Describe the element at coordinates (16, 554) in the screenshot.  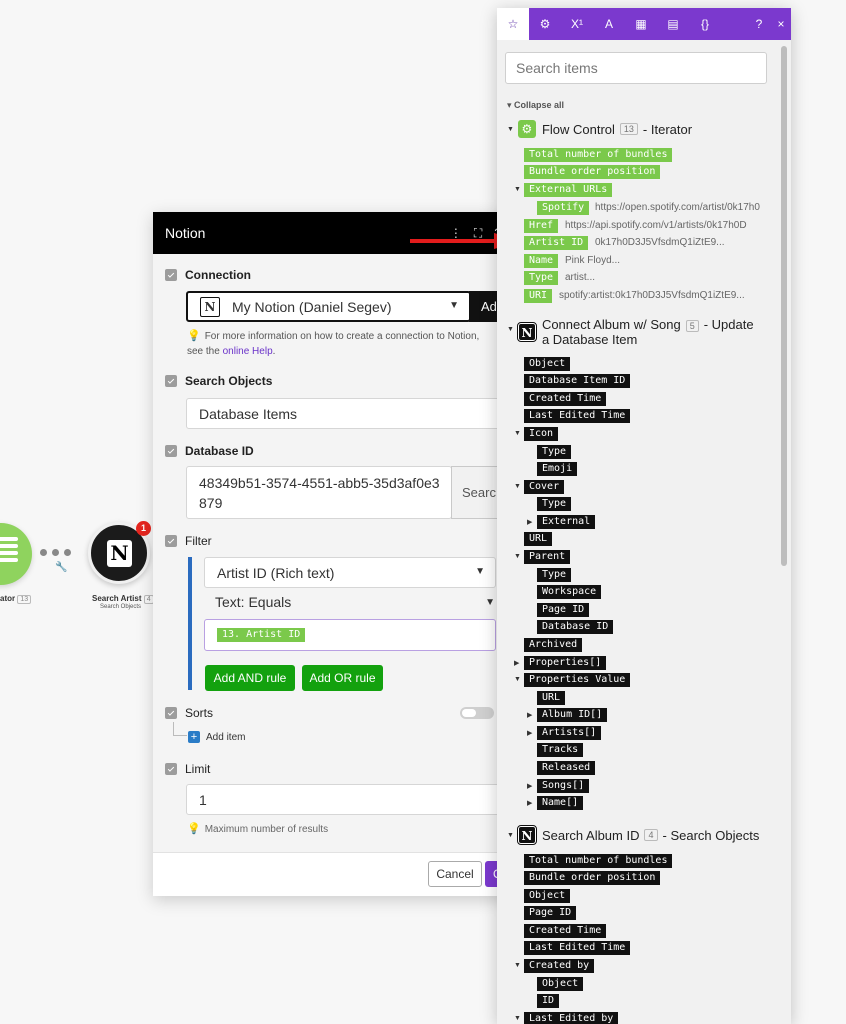
I see `iterator-module-node` at that location.